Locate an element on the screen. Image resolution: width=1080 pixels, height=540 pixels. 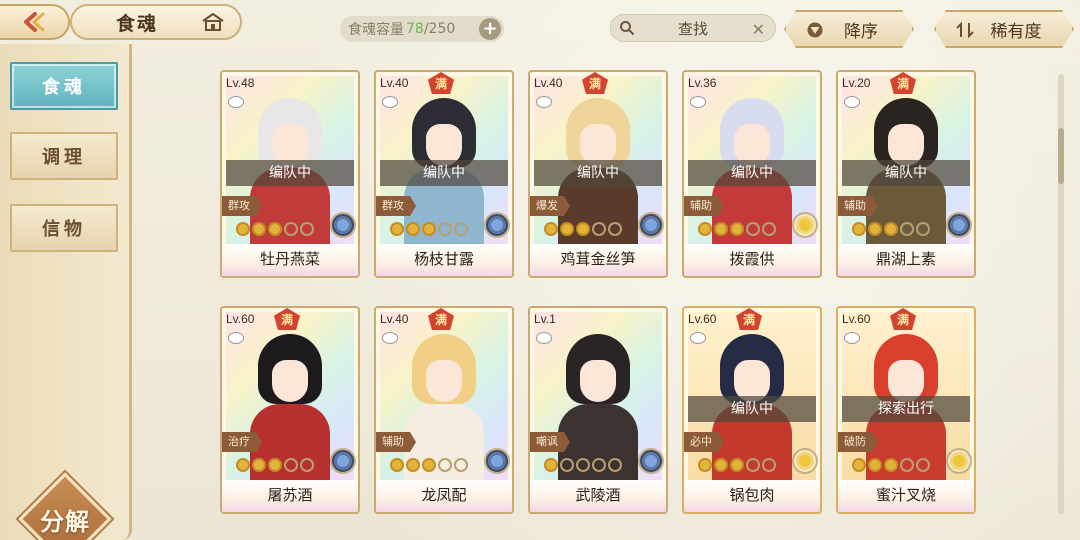
food-soul-card: Lv.60 满治疗 屠苏酒 is located at coordinates (290, 410).